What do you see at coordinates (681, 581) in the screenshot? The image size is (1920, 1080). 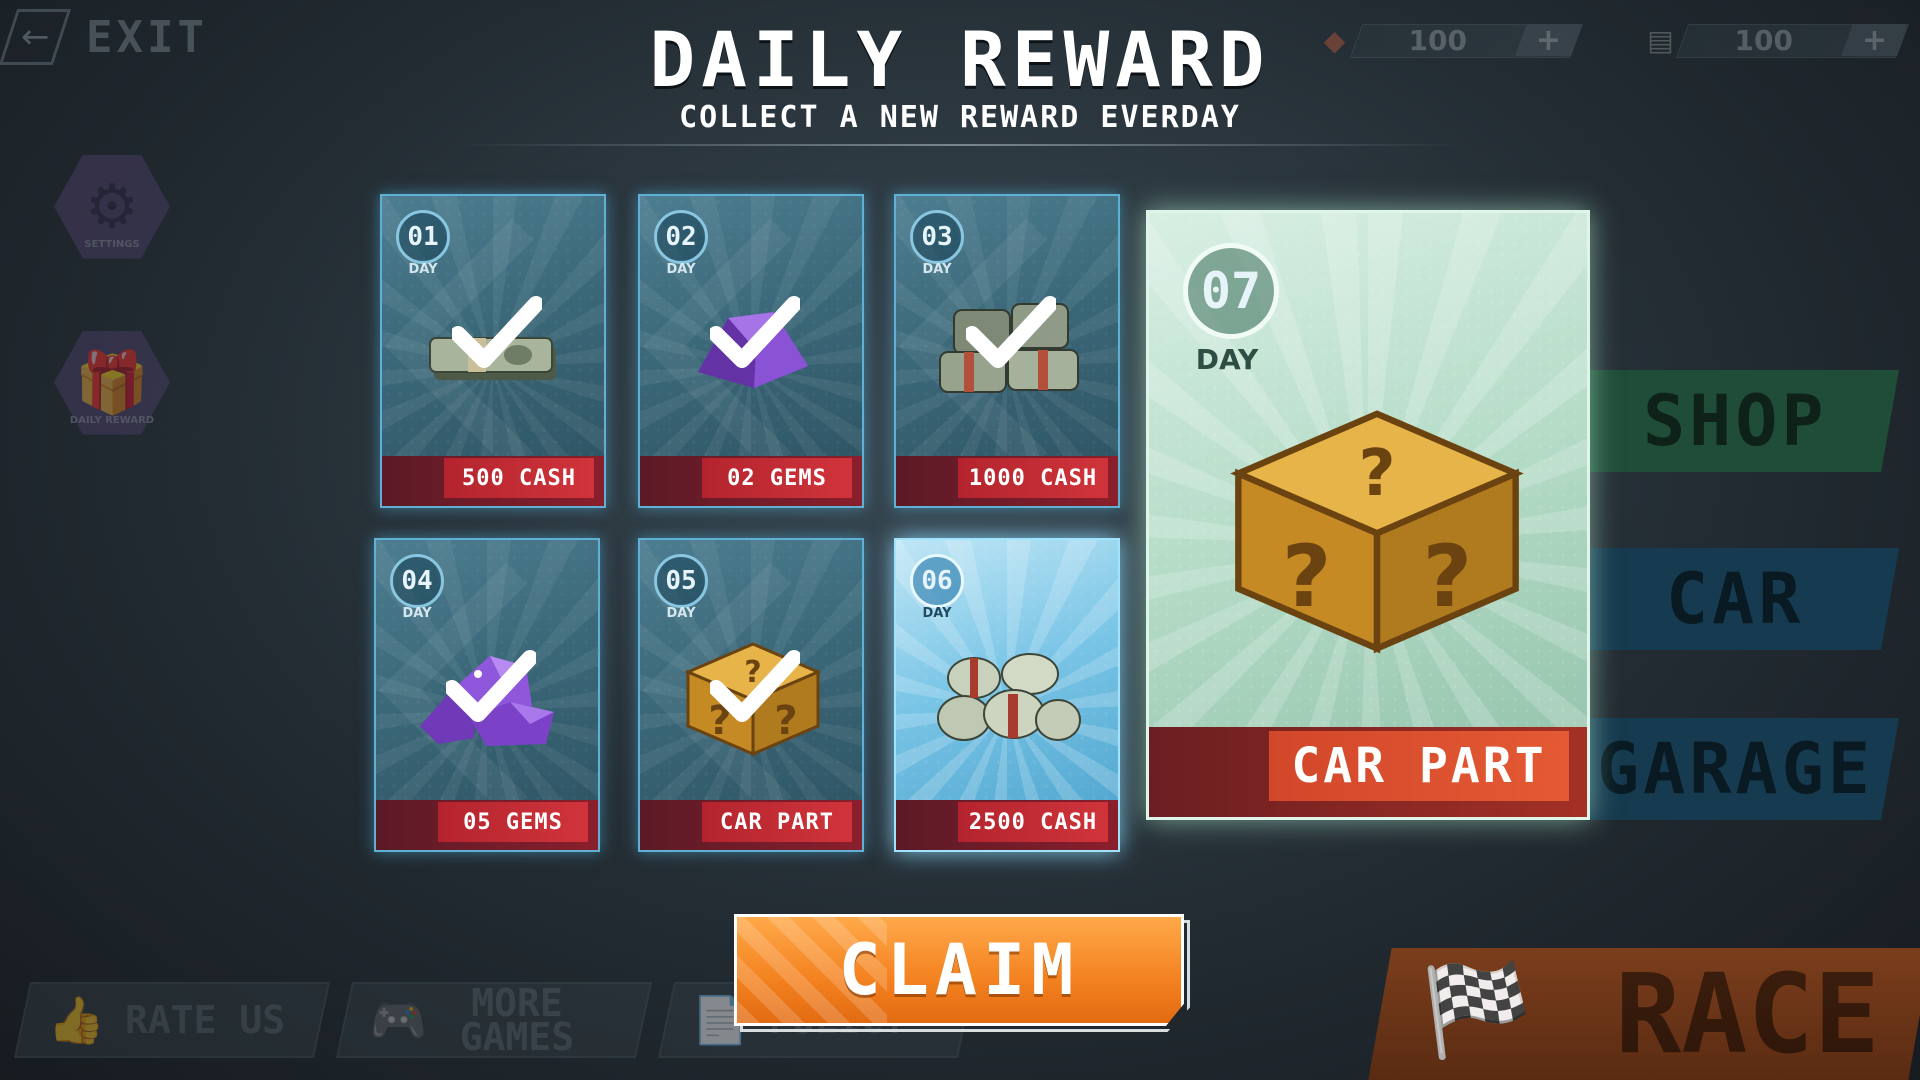 I see `day-number-badge: 05` at bounding box center [681, 581].